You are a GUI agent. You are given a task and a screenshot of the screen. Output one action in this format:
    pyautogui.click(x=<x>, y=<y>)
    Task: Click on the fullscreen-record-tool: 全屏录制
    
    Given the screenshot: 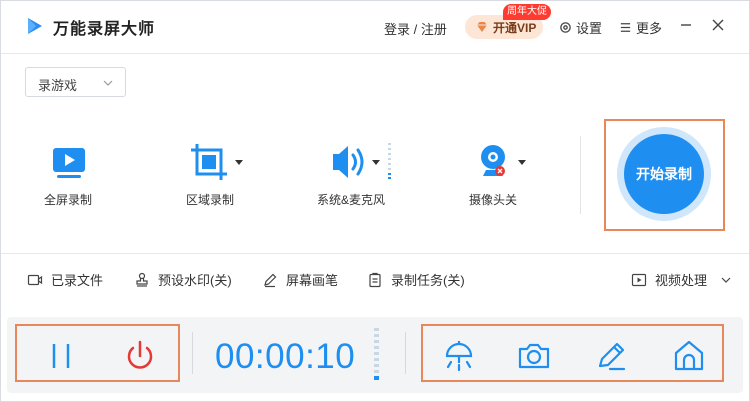 What is the action you would take?
    pyautogui.click(x=68, y=176)
    